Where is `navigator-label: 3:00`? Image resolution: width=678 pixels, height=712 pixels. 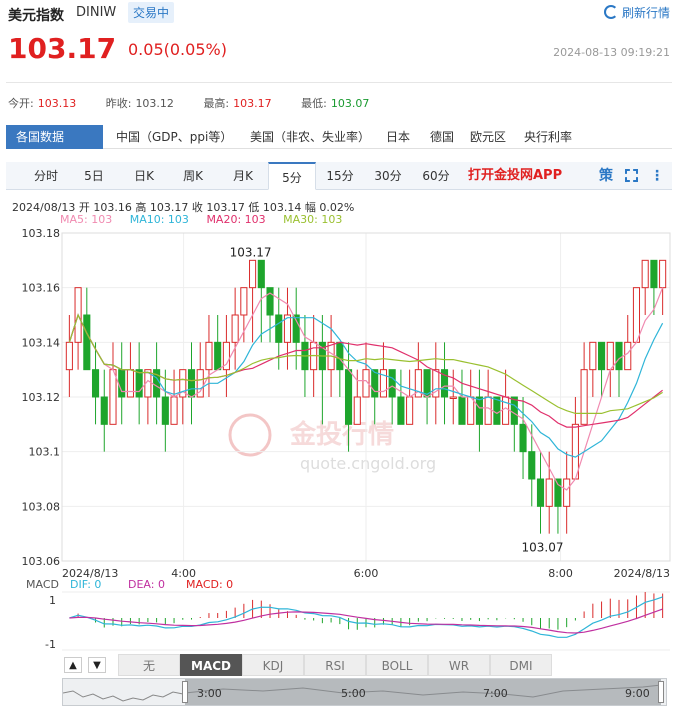 navigator-label: 3:00 is located at coordinates (209, 693).